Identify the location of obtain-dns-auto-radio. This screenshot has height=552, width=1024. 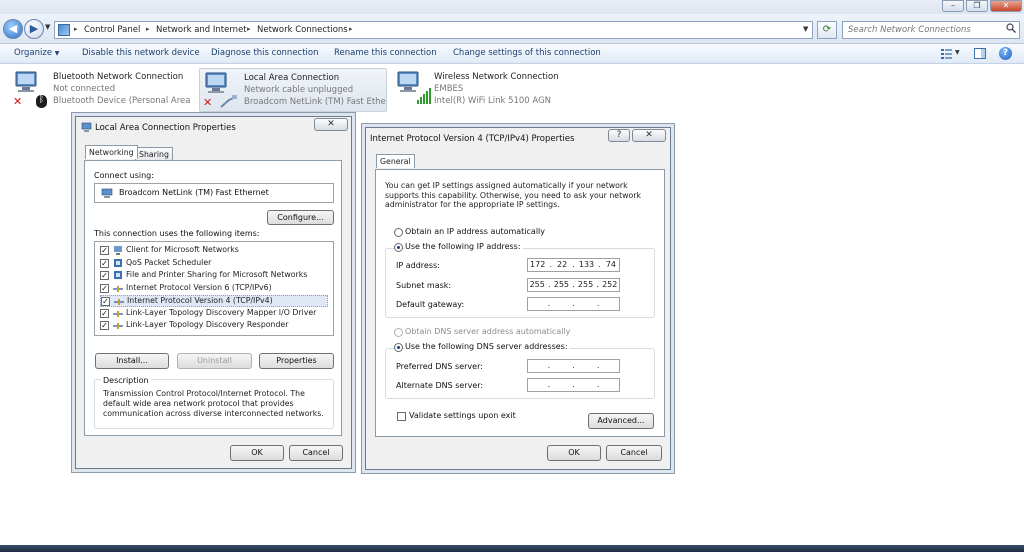
(398, 332).